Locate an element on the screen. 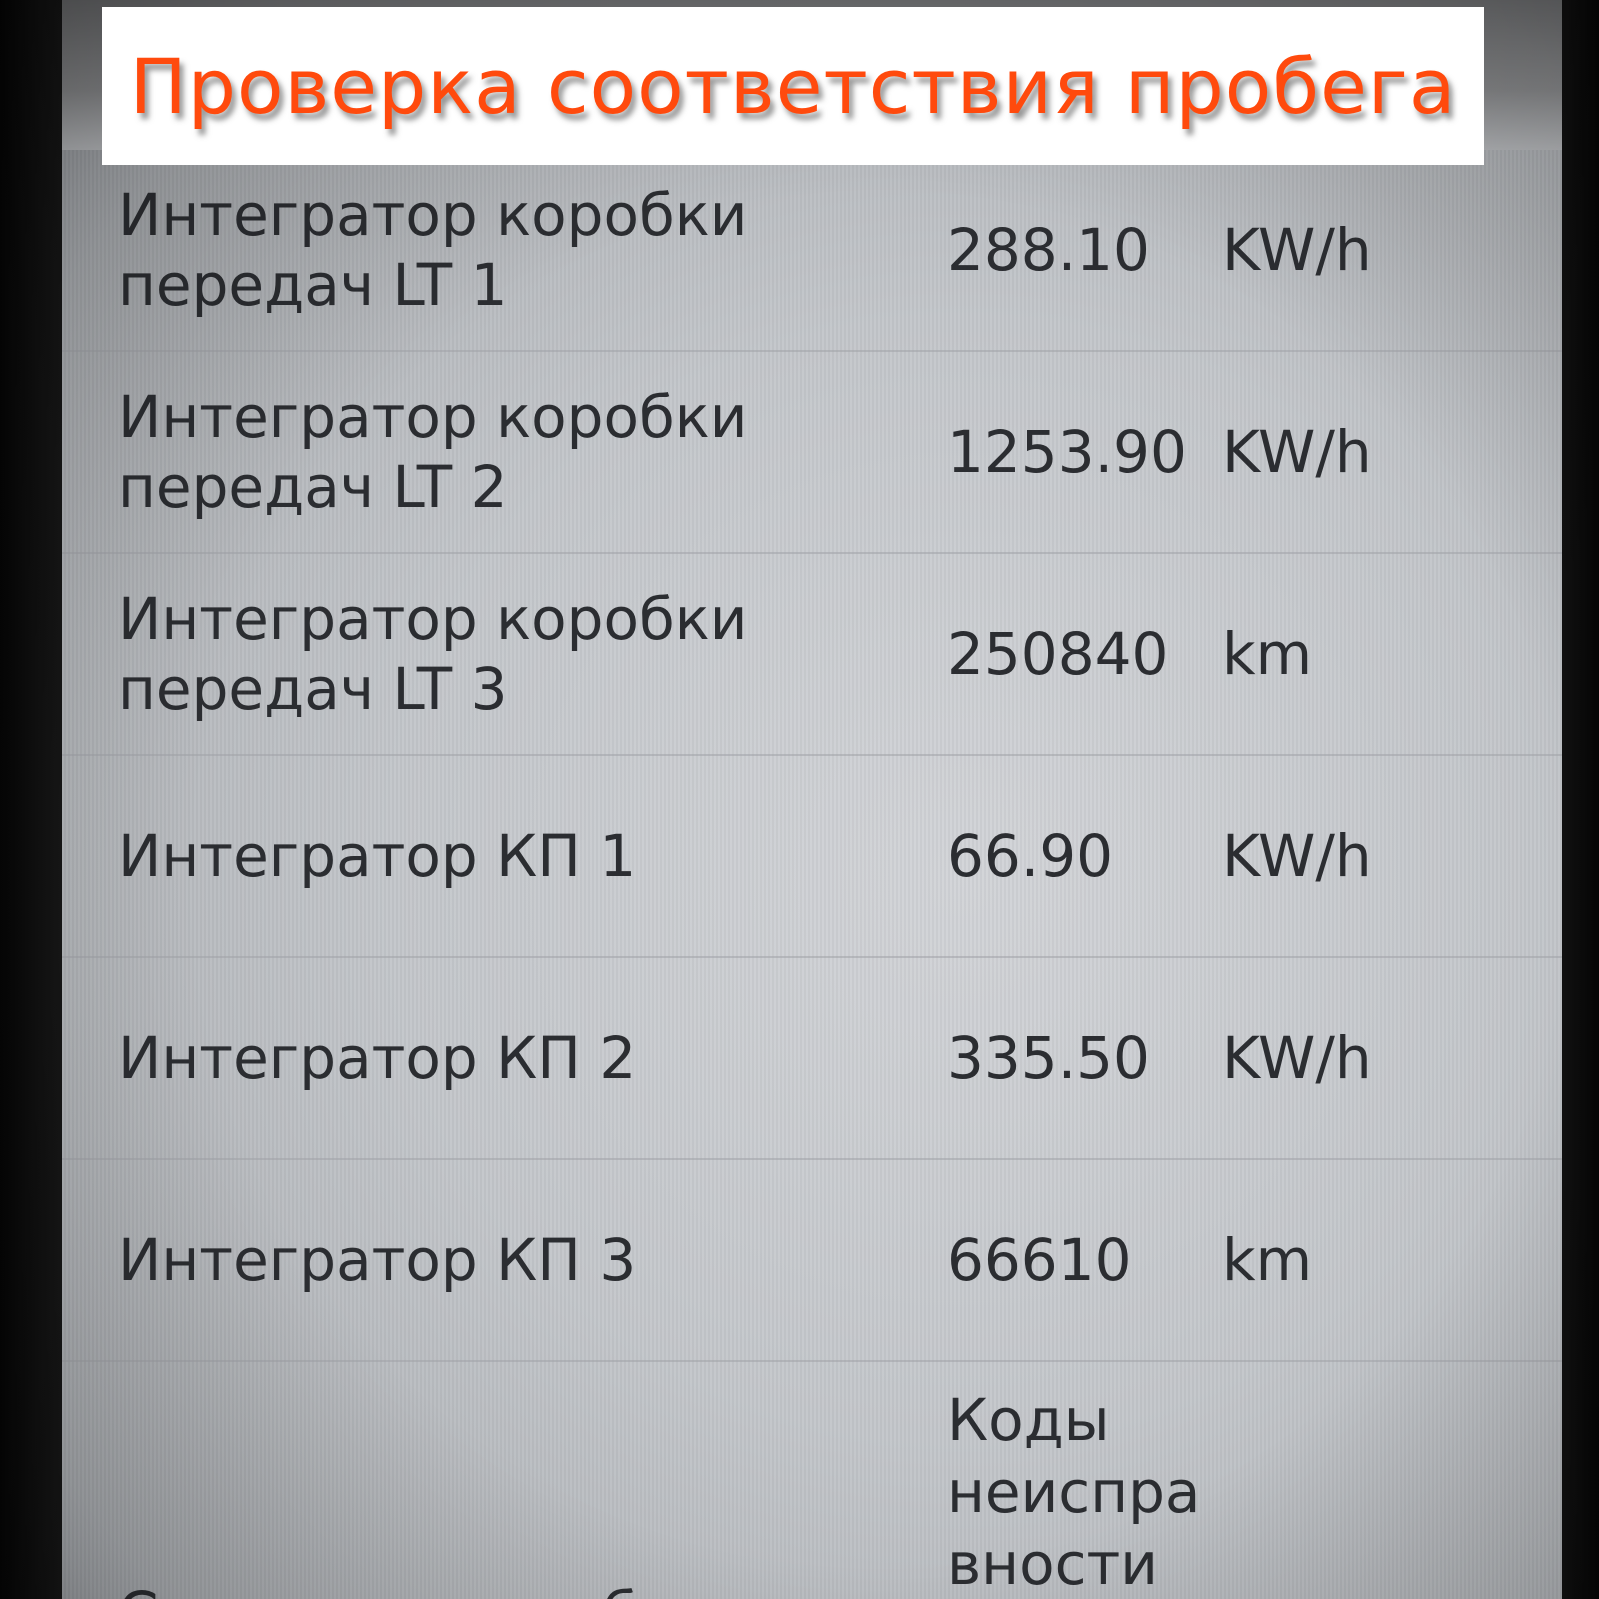 This screenshot has width=1599, height=1599. parameter-value-line3: вности is located at coordinates (1052, 1564).